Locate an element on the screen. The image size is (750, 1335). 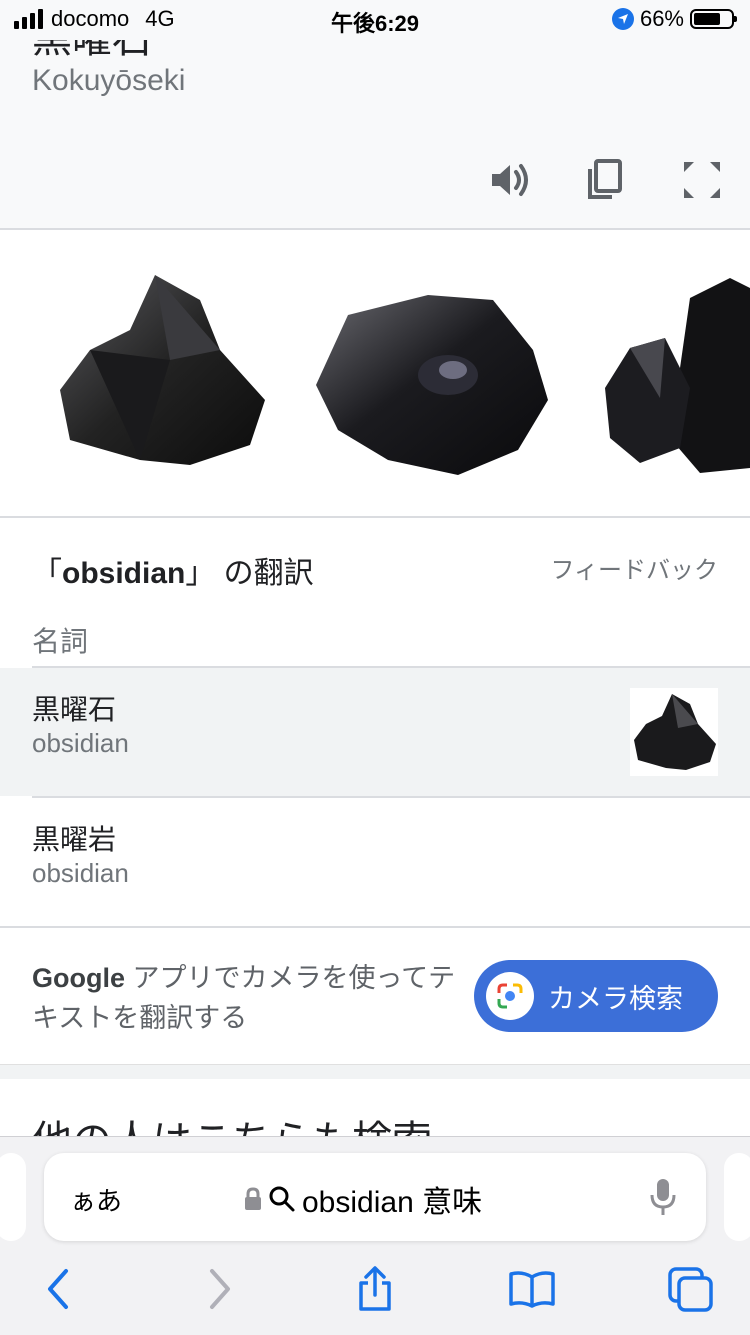
battery-icon is located at coordinates (713, 19).